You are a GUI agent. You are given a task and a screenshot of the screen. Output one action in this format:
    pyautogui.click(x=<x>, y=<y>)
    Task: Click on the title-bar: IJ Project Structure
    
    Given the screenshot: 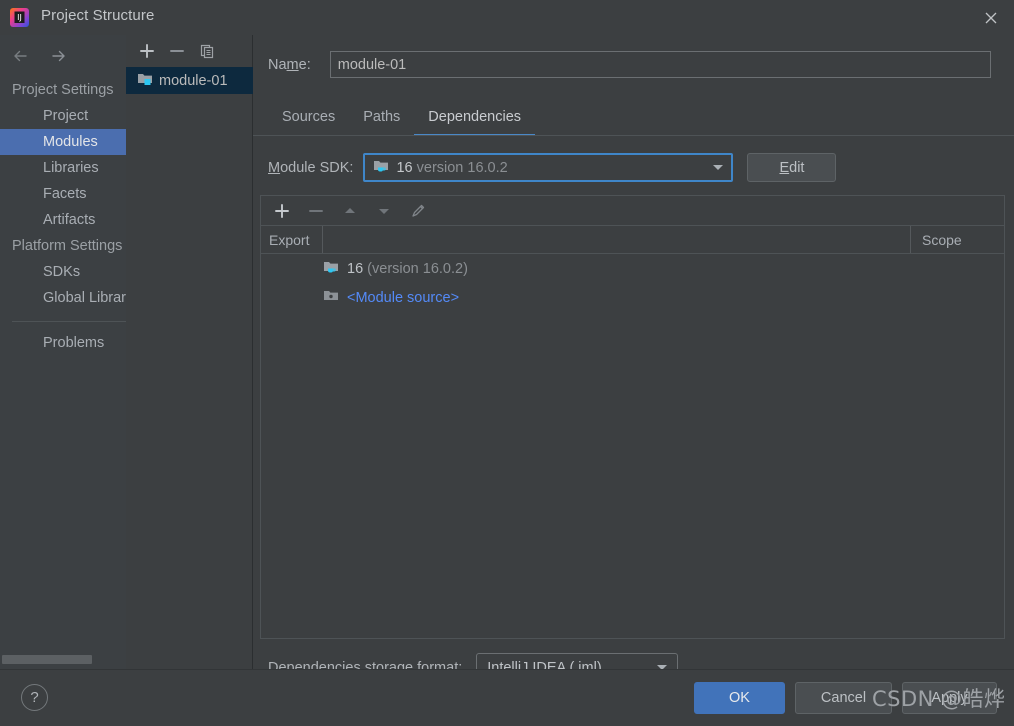 What is the action you would take?
    pyautogui.click(x=507, y=17)
    